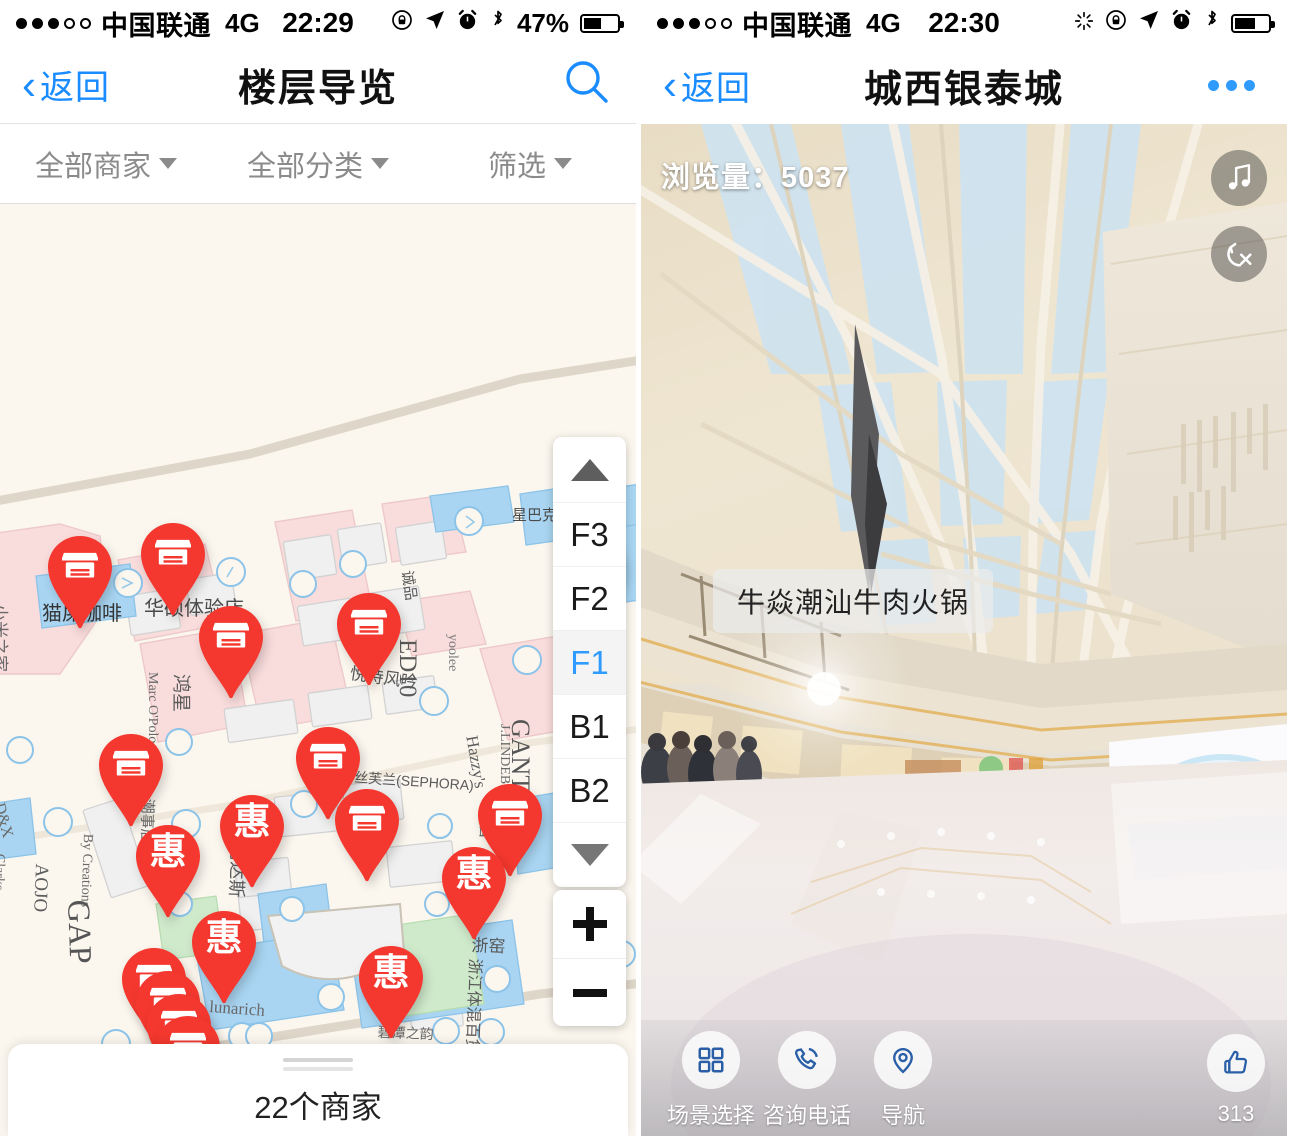 This screenshot has height=1136, width=1292. I want to click on filter-label: 全部分类, so click(304, 166).